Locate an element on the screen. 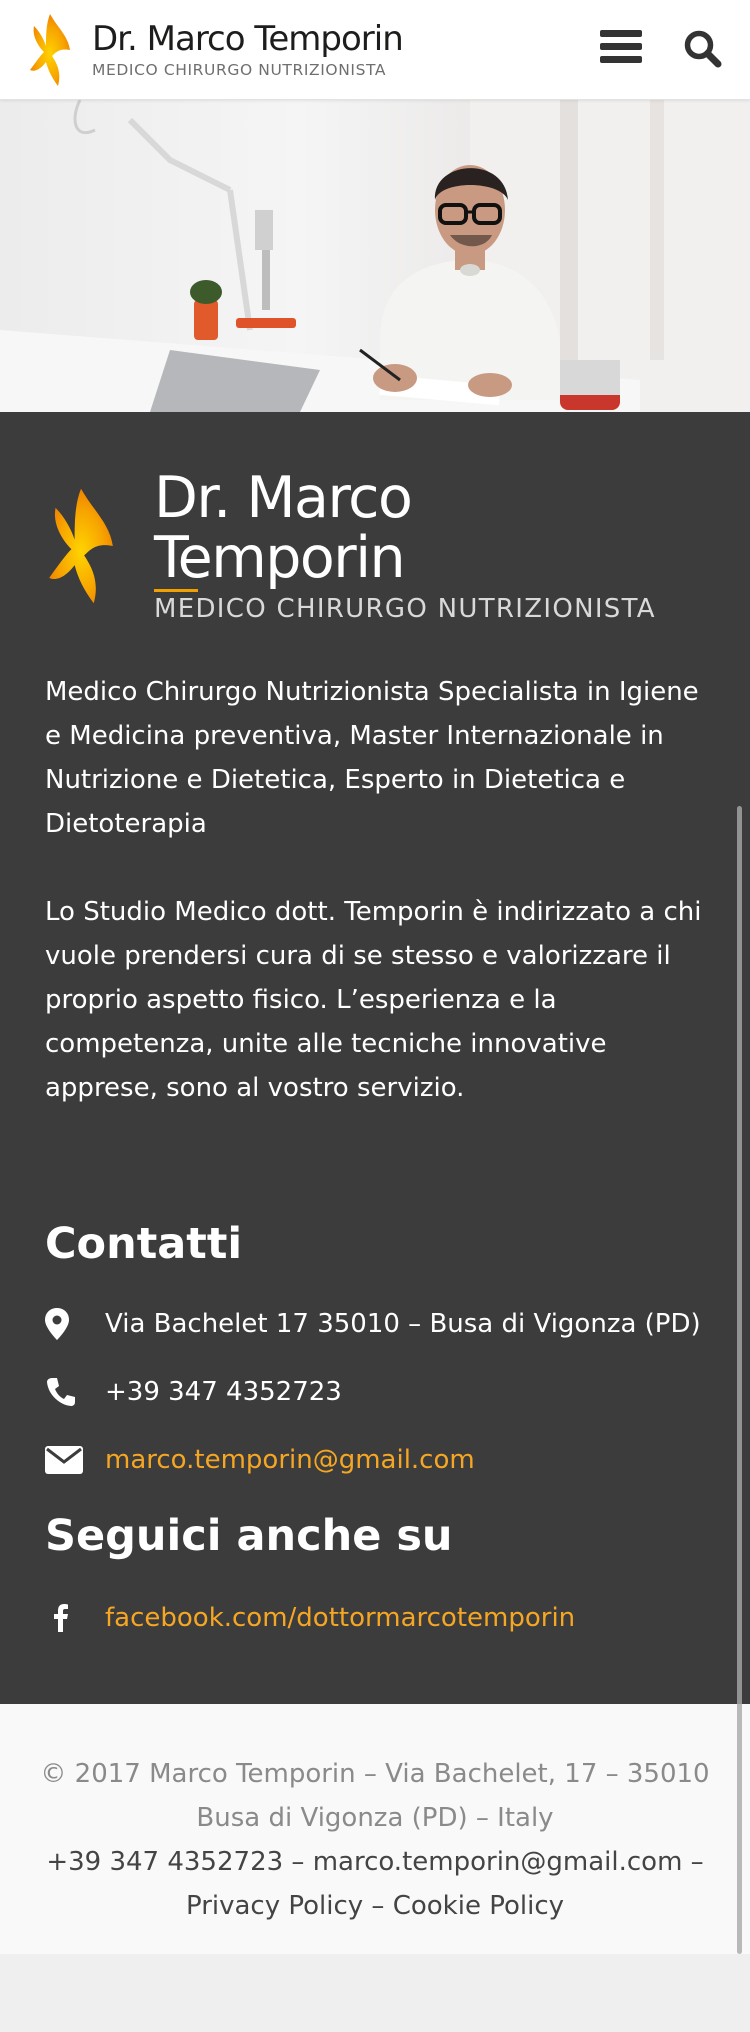  envelope-icon is located at coordinates (65, 1460).